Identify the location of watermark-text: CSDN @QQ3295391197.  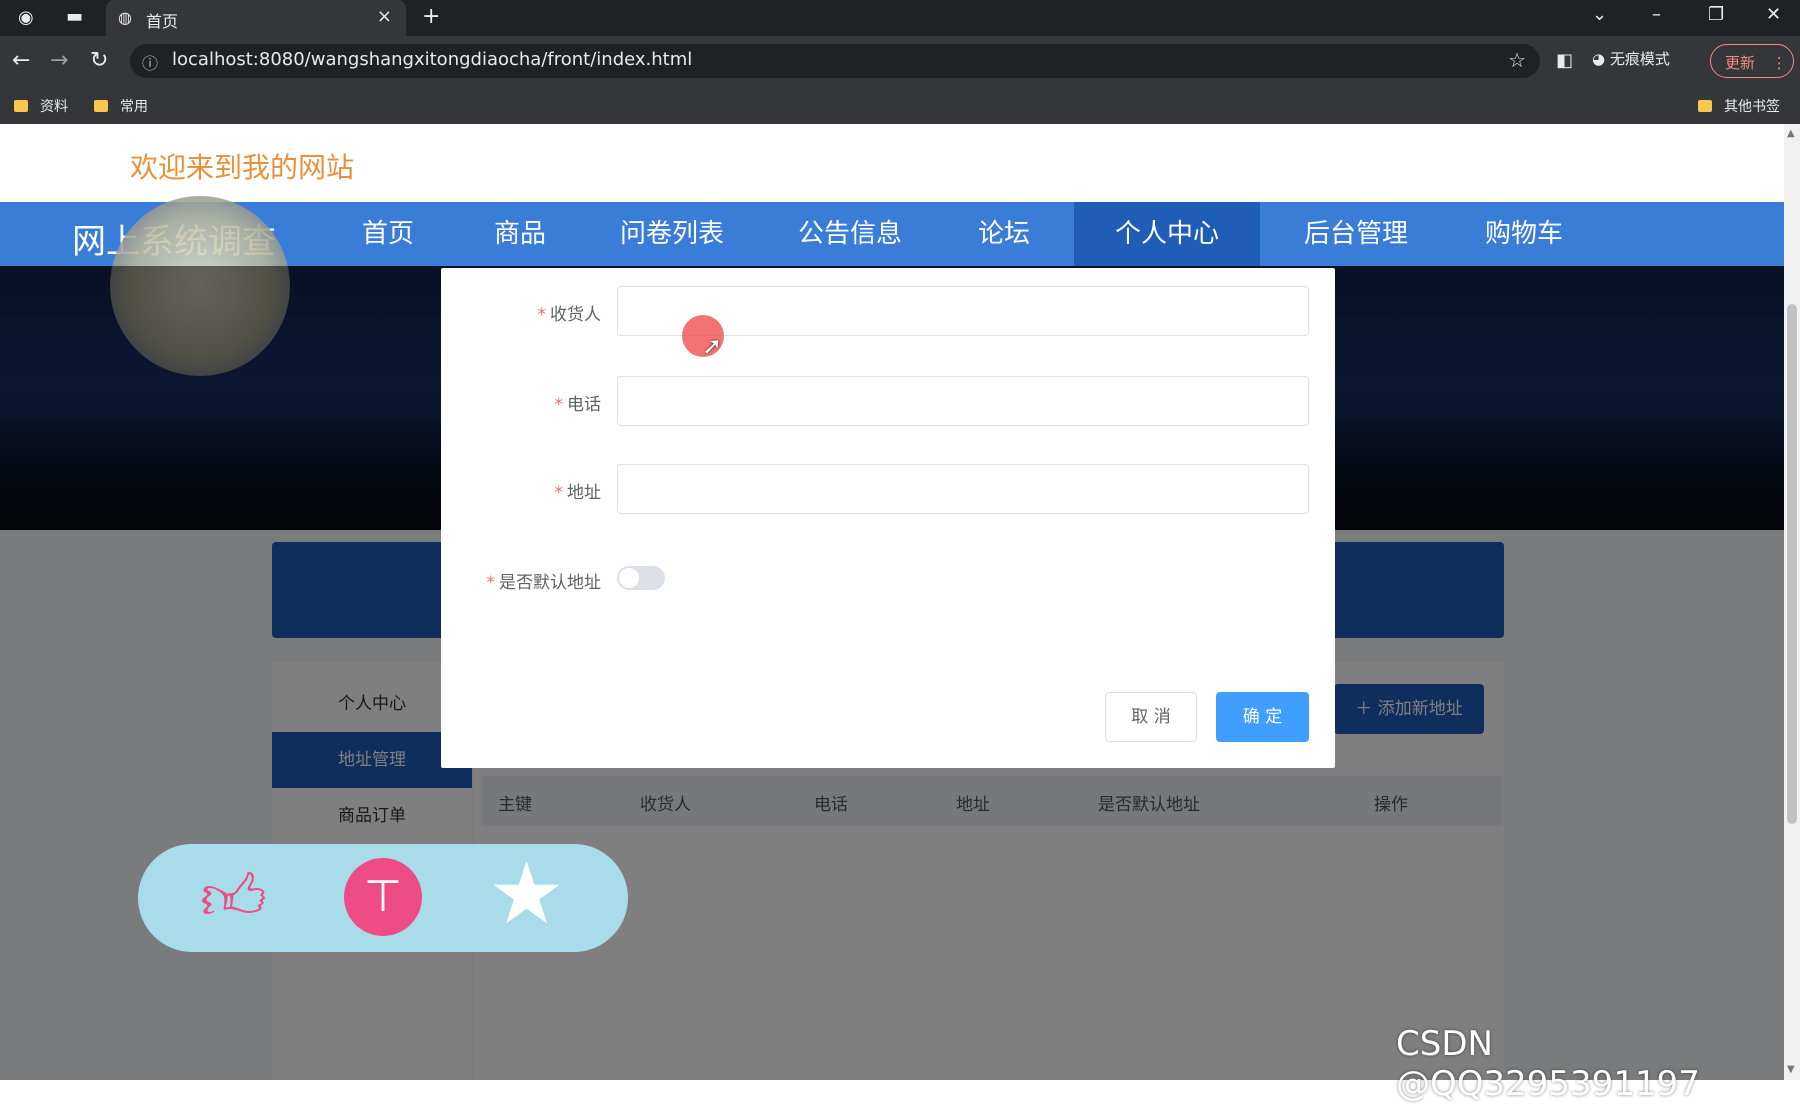
(1548, 1064).